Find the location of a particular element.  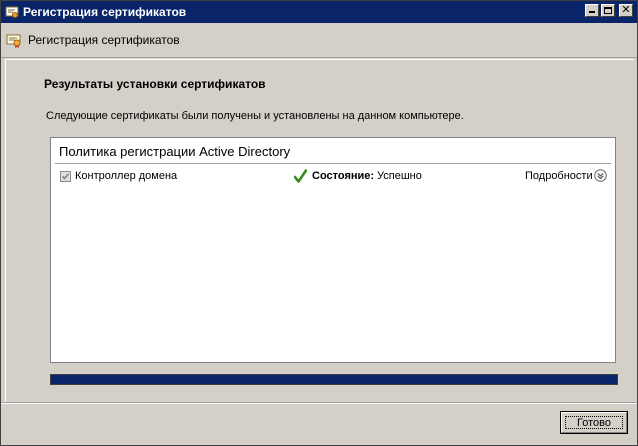

done-button-label: Готово is located at coordinates (594, 422).